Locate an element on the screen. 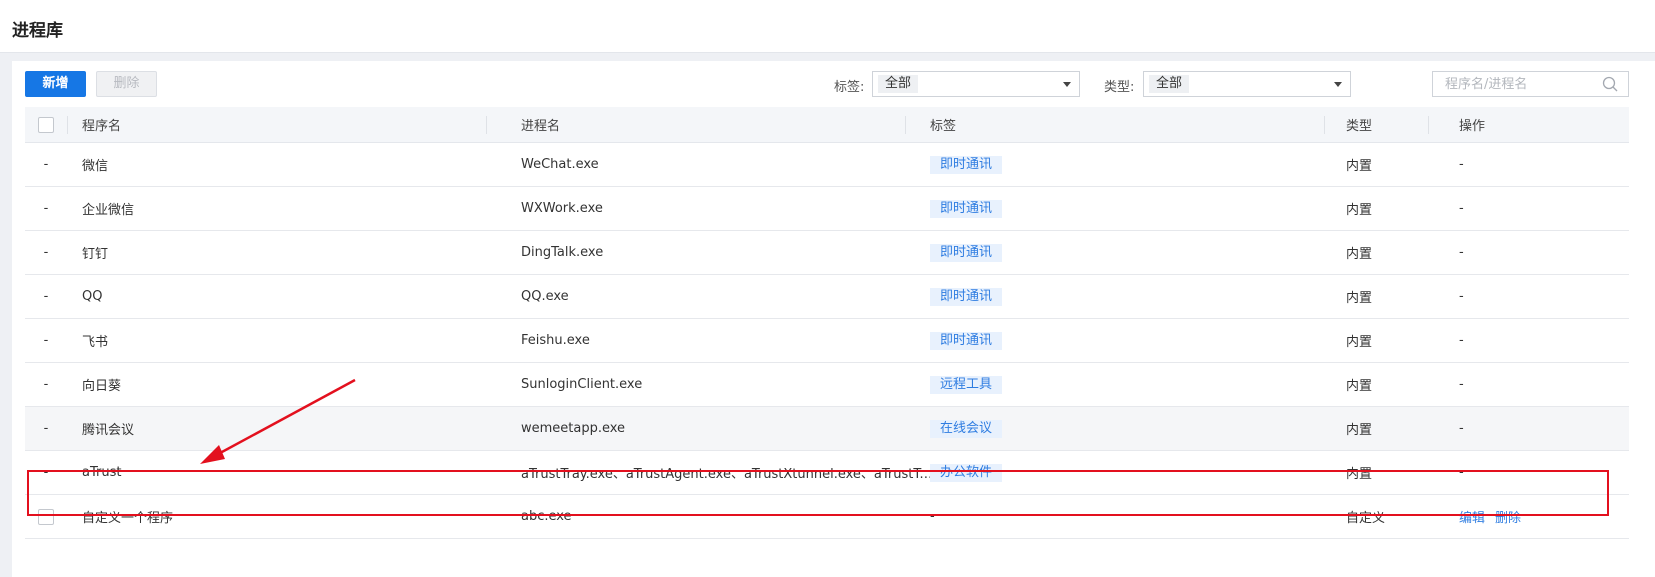 This screenshot has height=577, width=1655. table-row: - 向日葵 SunloginClient.exe 远程工具 内置 - is located at coordinates (827, 385).